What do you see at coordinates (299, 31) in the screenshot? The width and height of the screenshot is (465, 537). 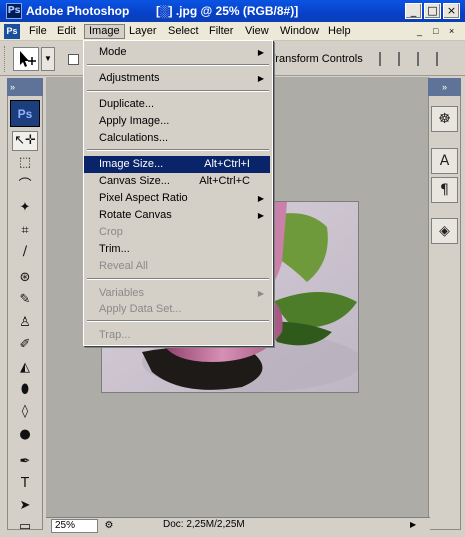 I see `menu-window: Window` at bounding box center [299, 31].